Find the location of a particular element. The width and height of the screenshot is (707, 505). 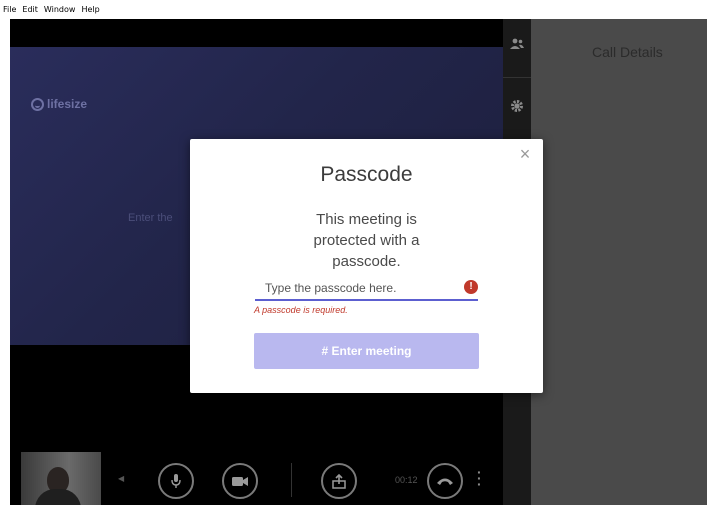

camera-button is located at coordinates (240, 481).